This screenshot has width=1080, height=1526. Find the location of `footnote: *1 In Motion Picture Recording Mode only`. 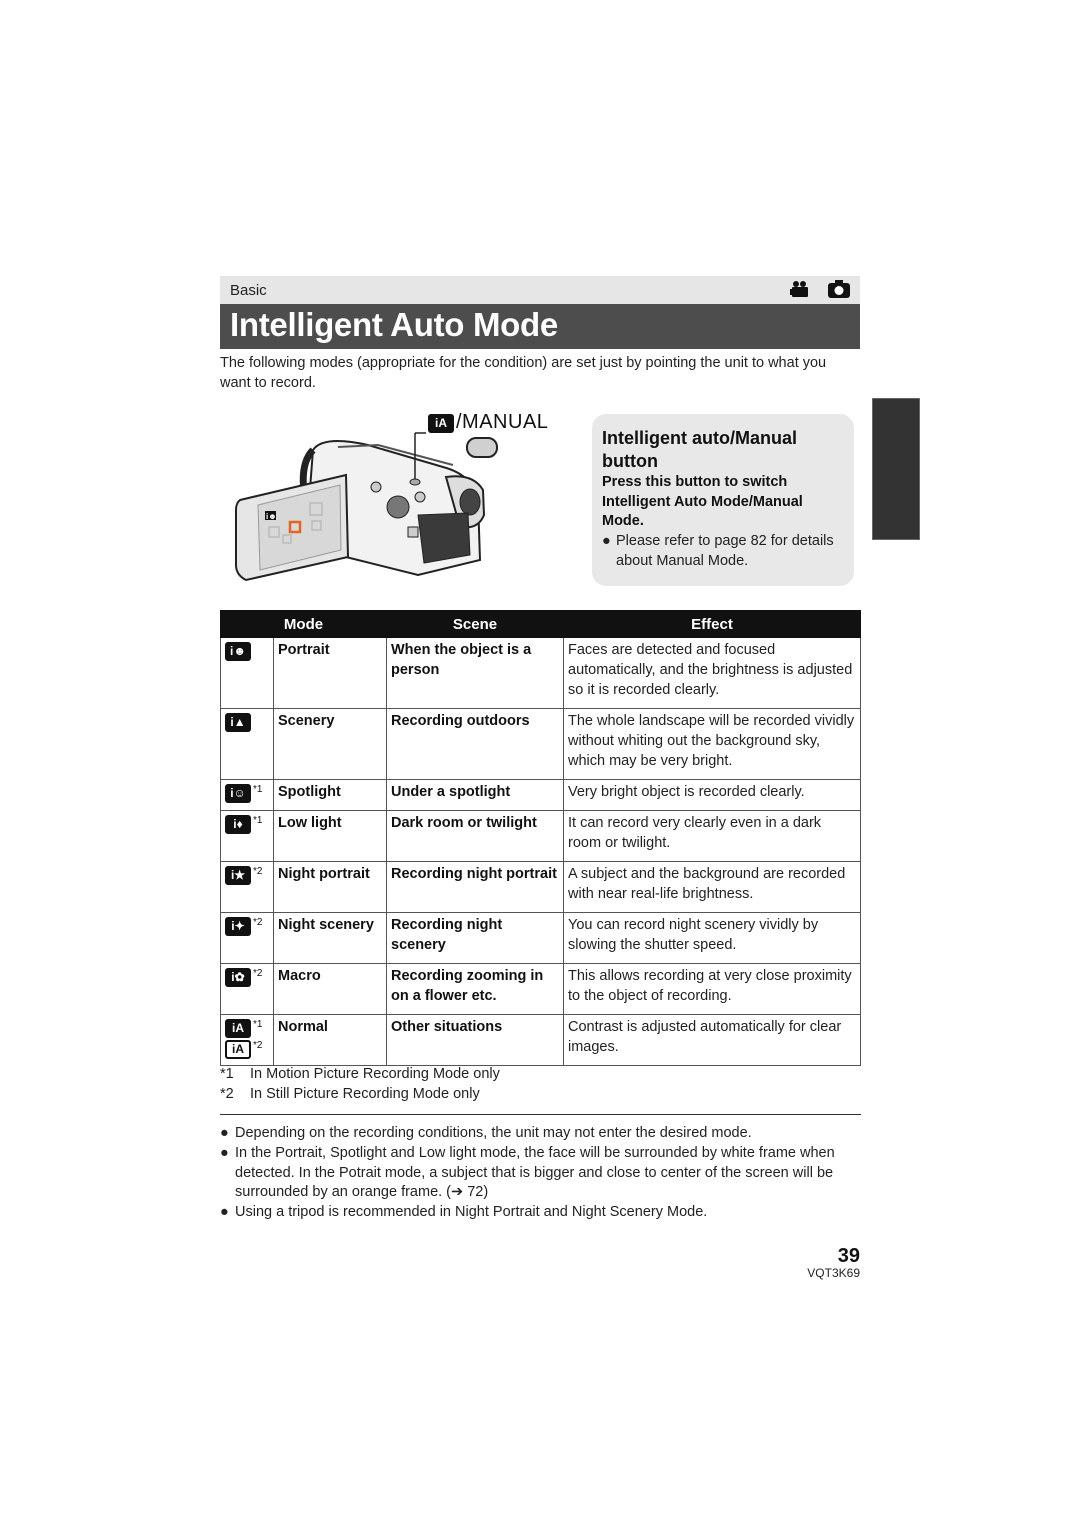

footnote: *1 In Motion Picture Recording Mode only is located at coordinates (360, 1074).